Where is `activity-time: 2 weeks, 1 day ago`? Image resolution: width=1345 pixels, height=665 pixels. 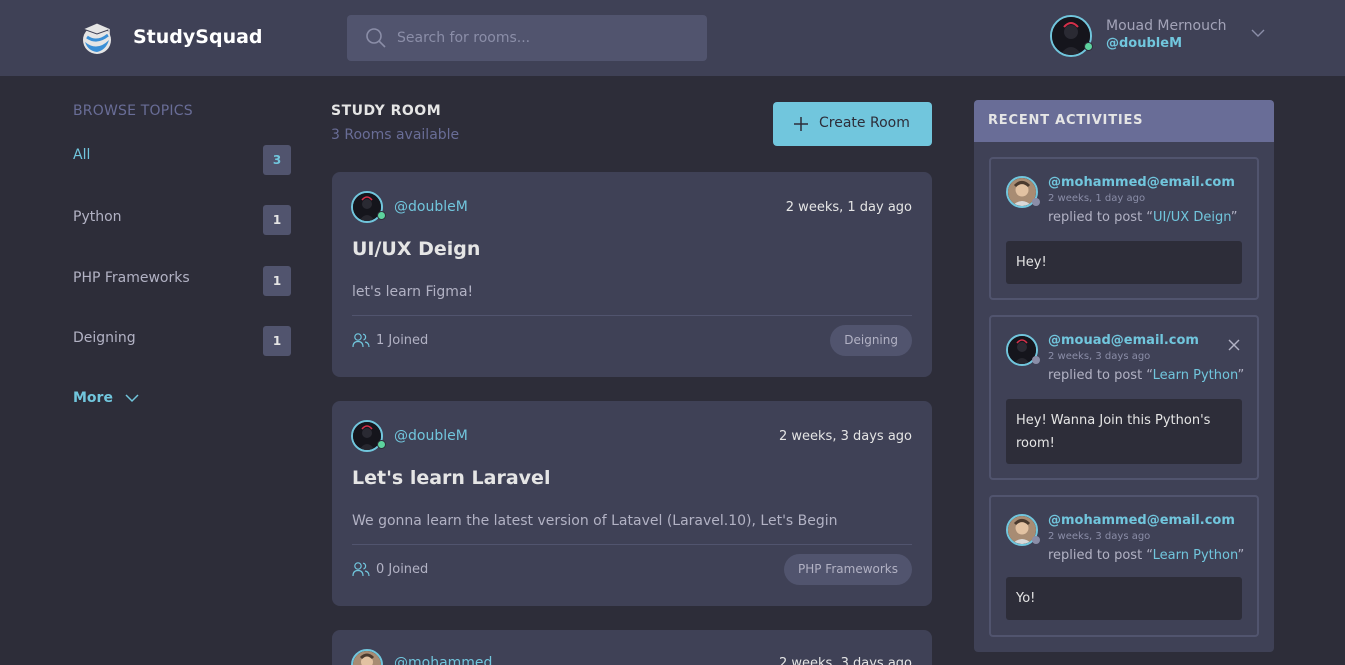
activity-time: 2 weeks, 1 day ago is located at coordinates (1097, 198).